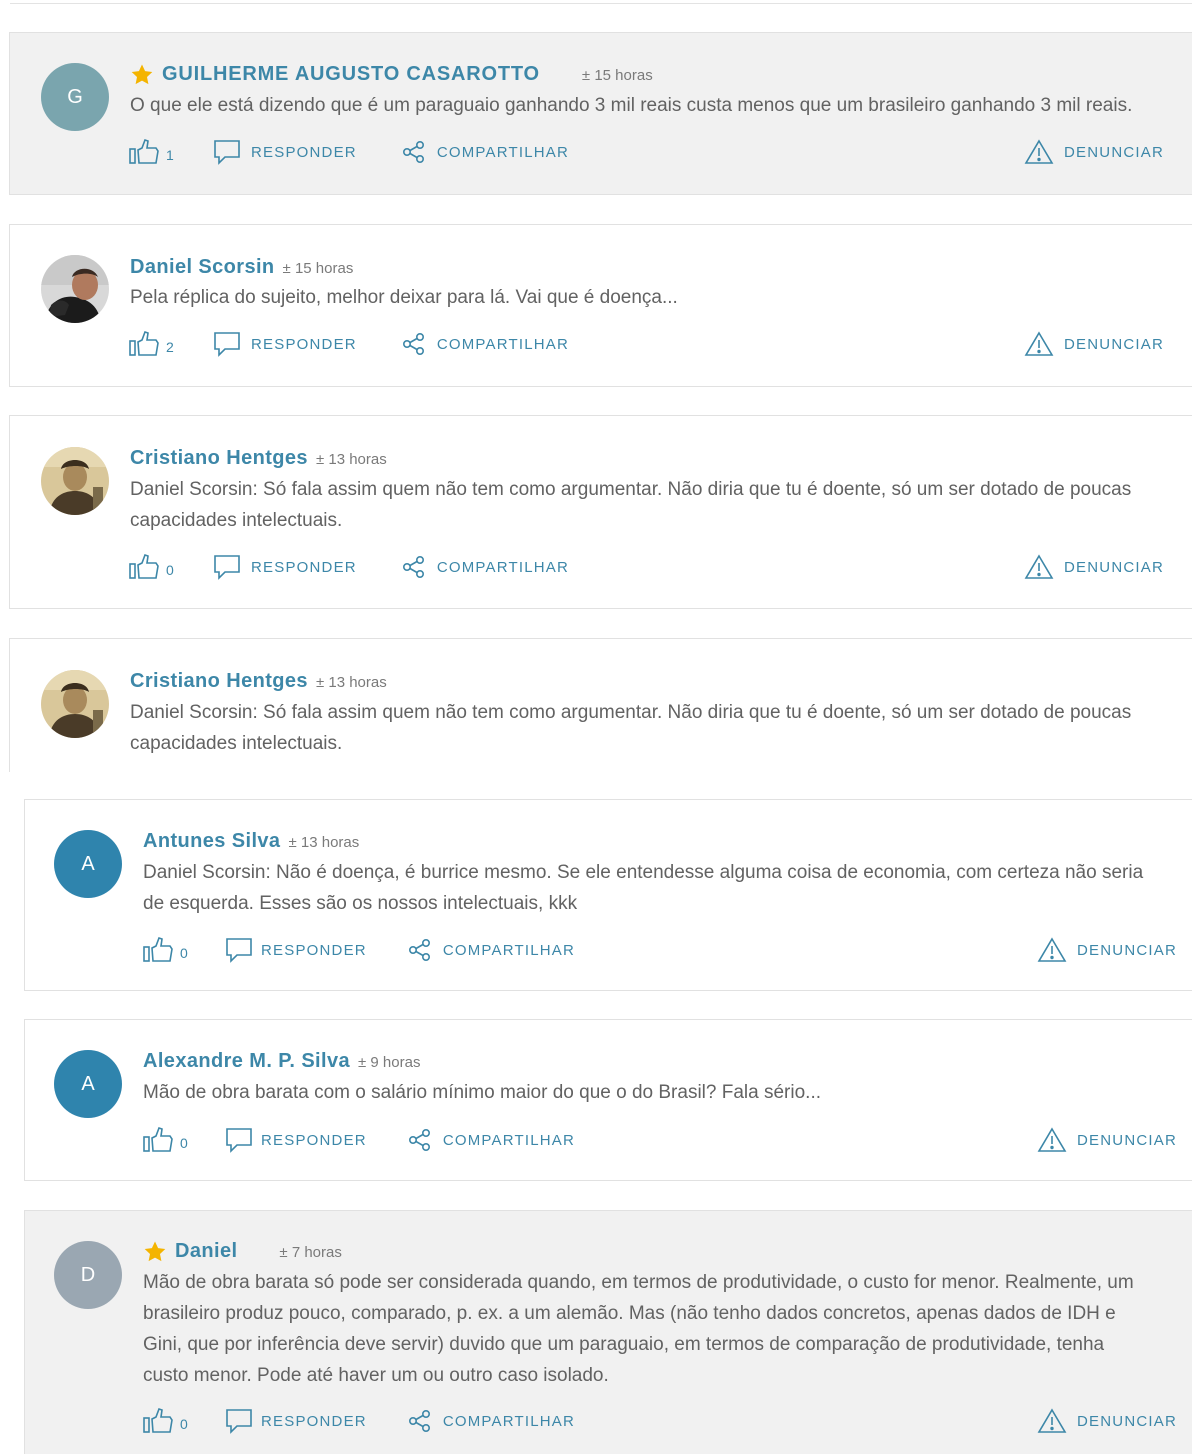  Describe the element at coordinates (389, 1062) in the screenshot. I see `comment-time: ± 9 horas` at that location.